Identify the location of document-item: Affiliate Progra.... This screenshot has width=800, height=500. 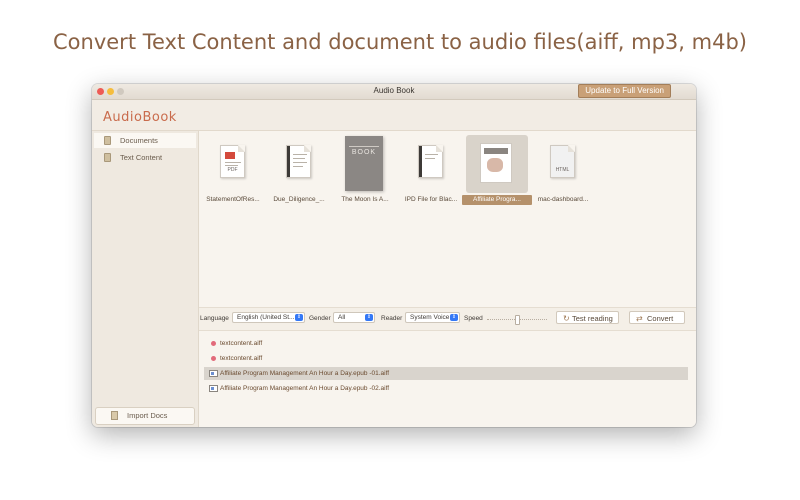
(497, 170).